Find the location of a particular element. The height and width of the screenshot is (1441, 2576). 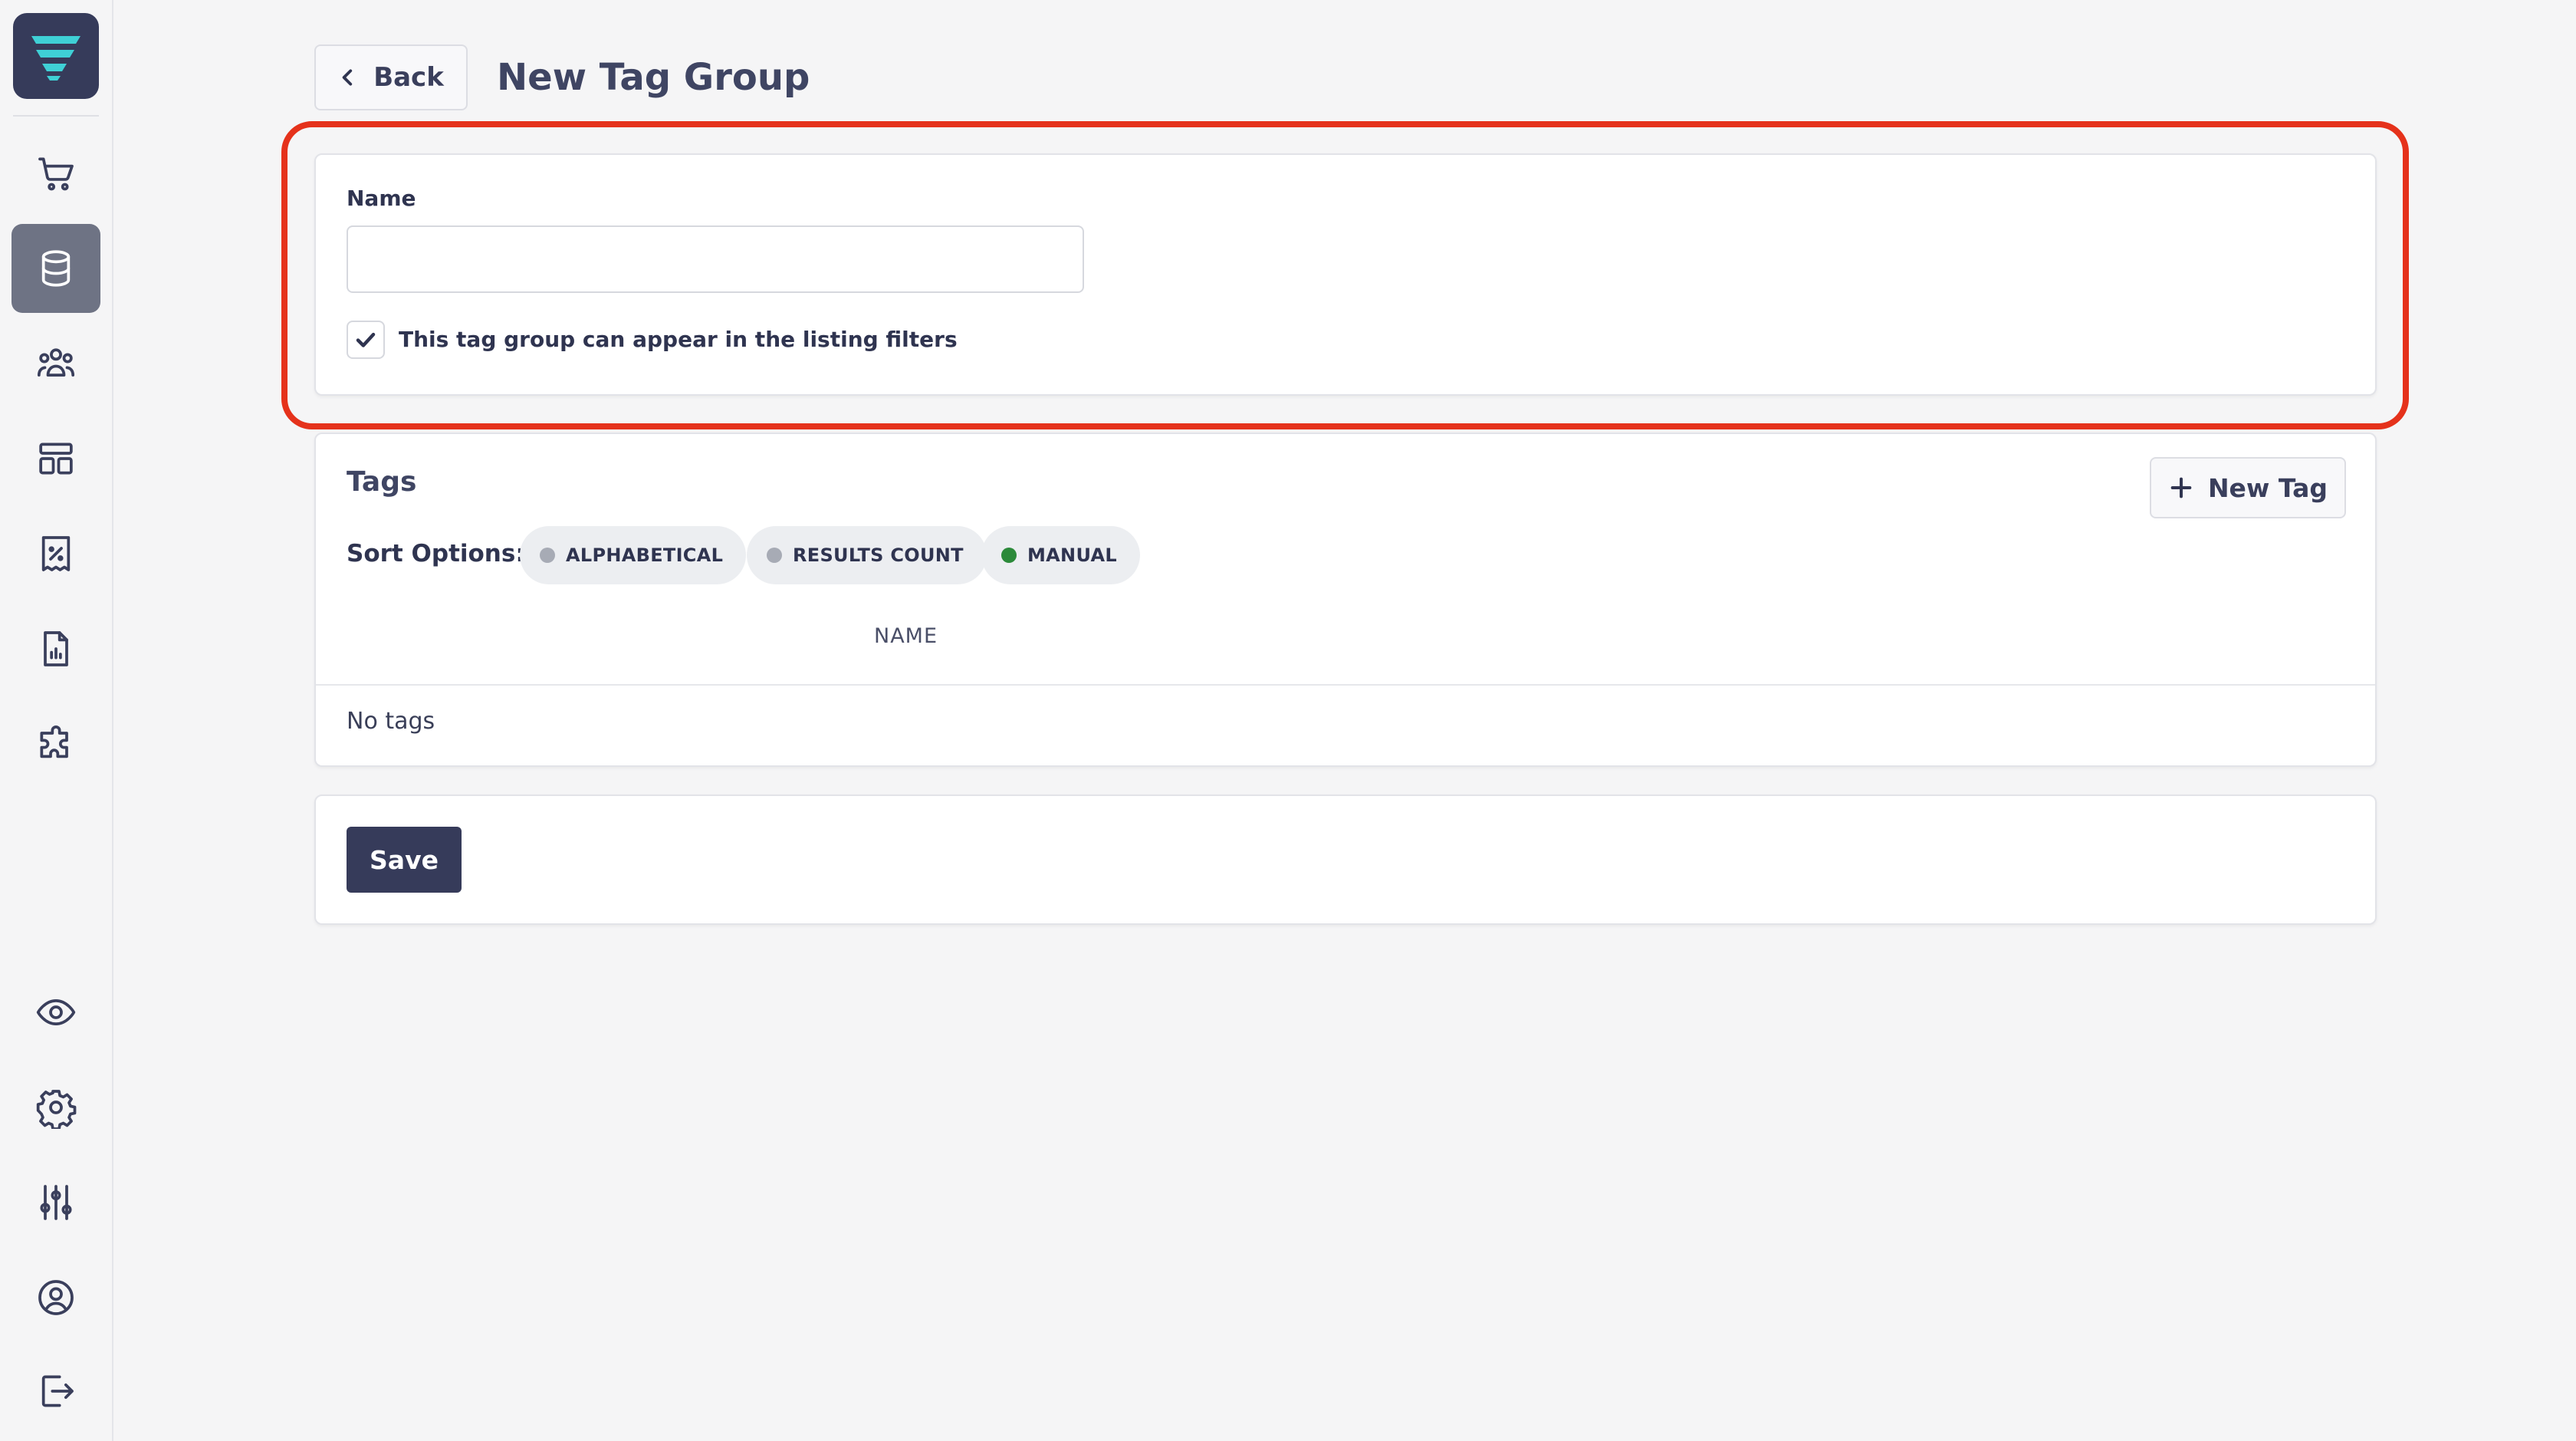

users-icon is located at coordinates (56, 362).